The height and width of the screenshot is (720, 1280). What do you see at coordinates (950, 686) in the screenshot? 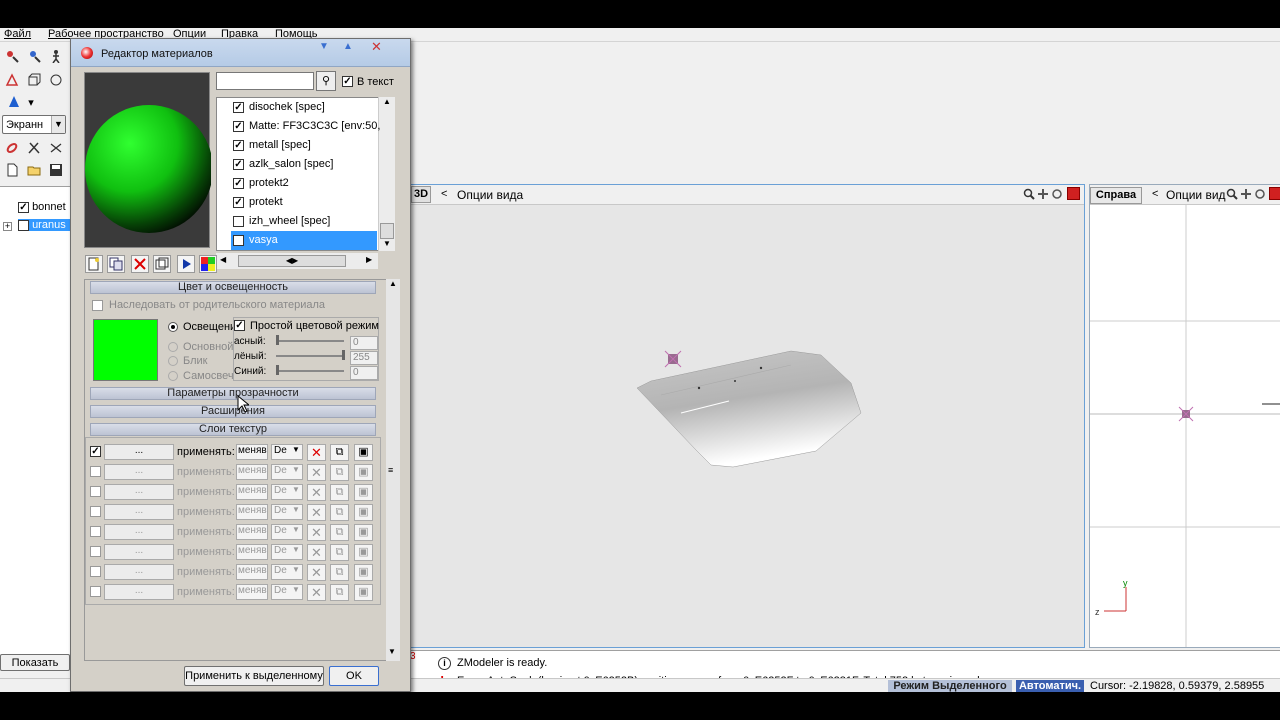
I see `selection-mode-indicator: Режим Выделенного` at bounding box center [950, 686].